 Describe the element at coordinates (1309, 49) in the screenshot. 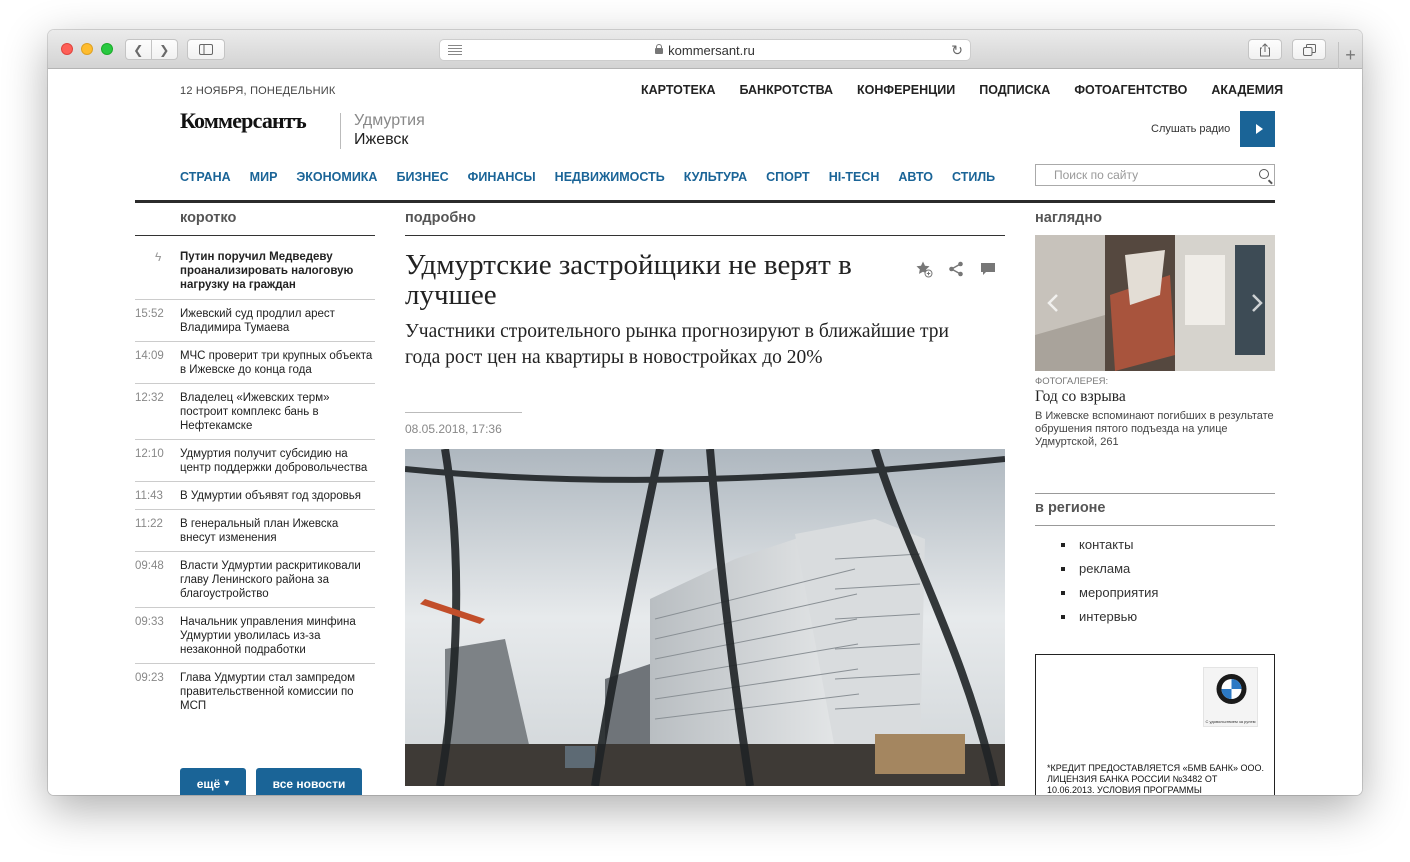

I see `show-tabs-button` at that location.